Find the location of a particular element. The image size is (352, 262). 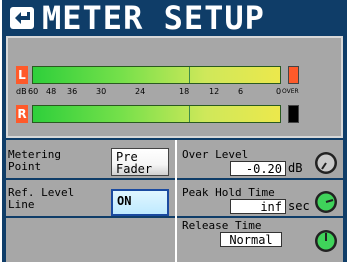

scale-tick: 18 is located at coordinates (184, 91).